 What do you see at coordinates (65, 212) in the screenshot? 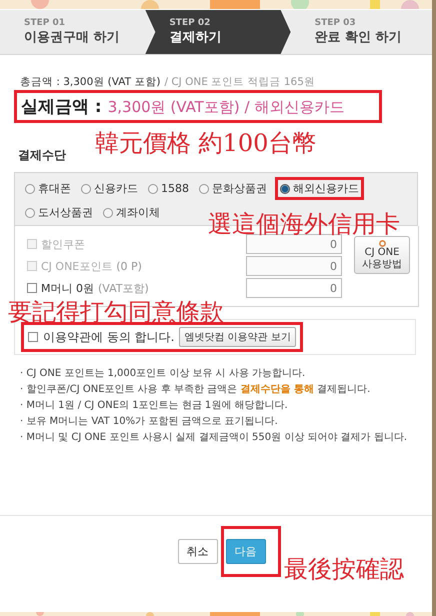
I see `option-label: 도서상품권` at bounding box center [65, 212].